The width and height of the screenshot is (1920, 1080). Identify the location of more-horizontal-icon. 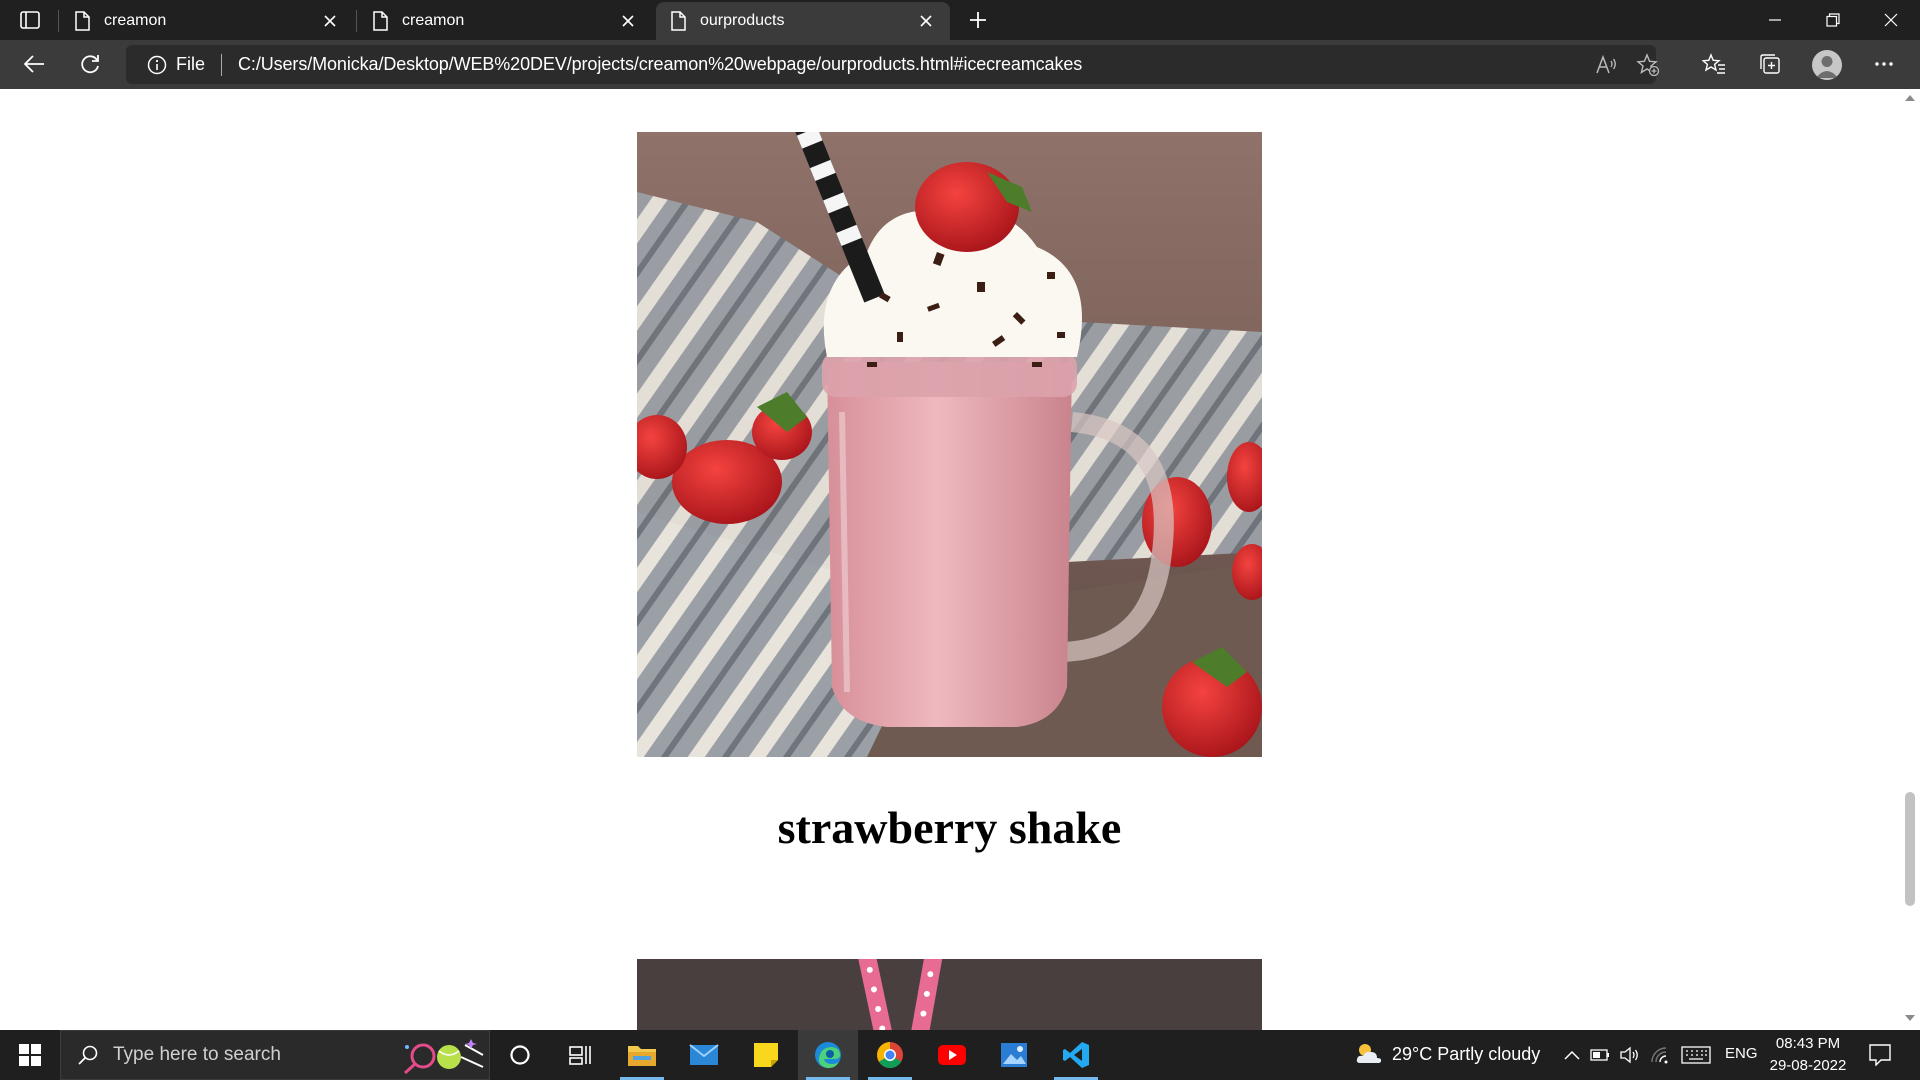
(1884, 64).